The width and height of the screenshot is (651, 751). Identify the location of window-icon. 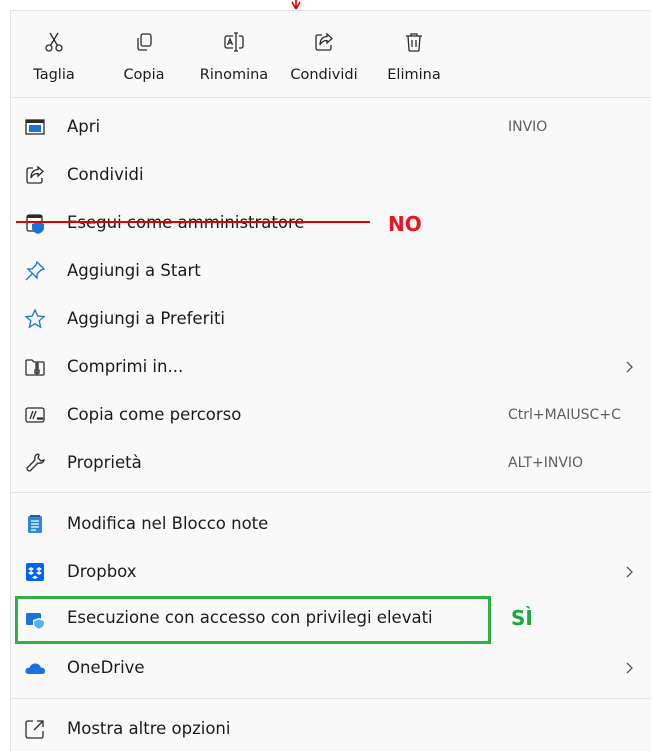
(35, 127).